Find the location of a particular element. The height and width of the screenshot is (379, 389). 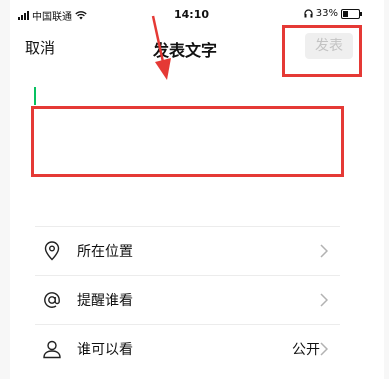

post-button-highlight is located at coordinates (322, 51).